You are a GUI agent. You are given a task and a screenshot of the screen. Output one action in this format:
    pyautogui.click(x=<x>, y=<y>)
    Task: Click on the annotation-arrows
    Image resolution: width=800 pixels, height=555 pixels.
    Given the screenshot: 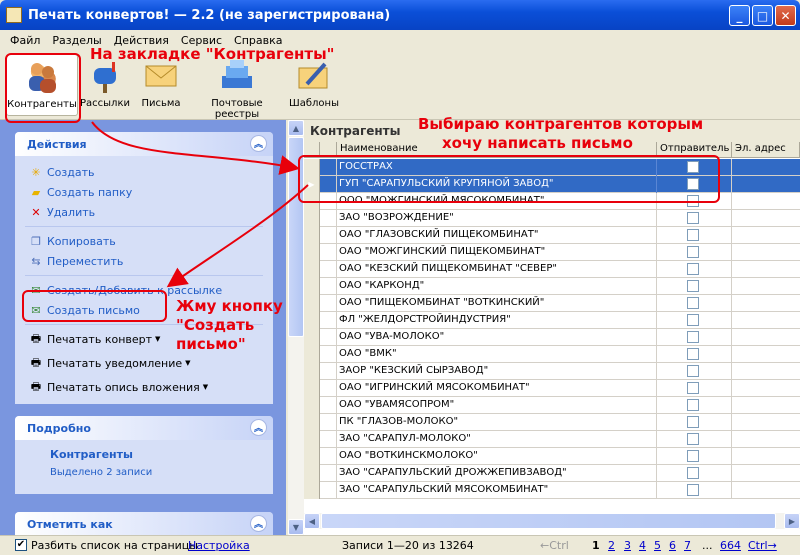 What is the action you would take?
    pyautogui.click(x=200, y=204)
    